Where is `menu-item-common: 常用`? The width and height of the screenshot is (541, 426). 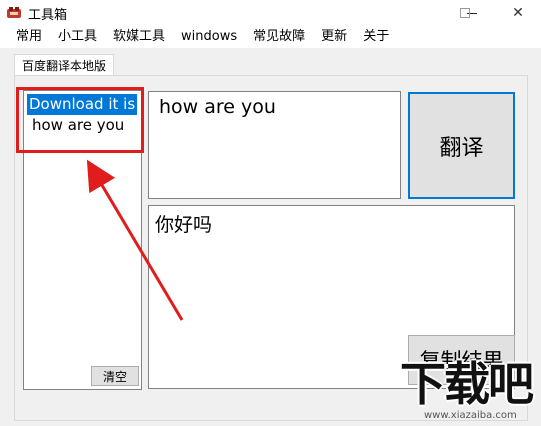 menu-item-common: 常用 is located at coordinates (29, 37).